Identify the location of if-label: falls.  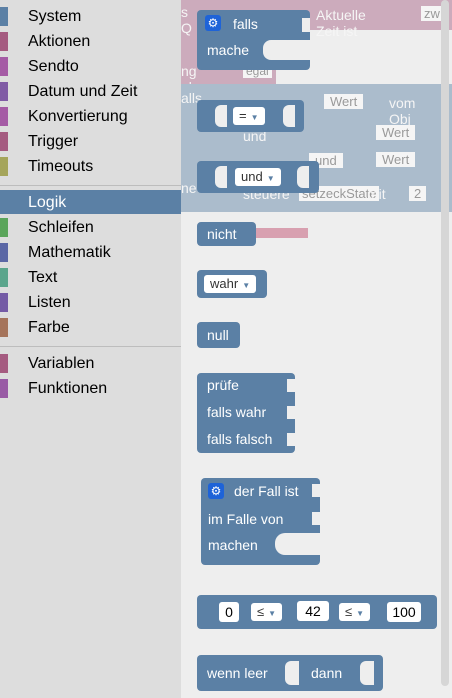
(245, 24).